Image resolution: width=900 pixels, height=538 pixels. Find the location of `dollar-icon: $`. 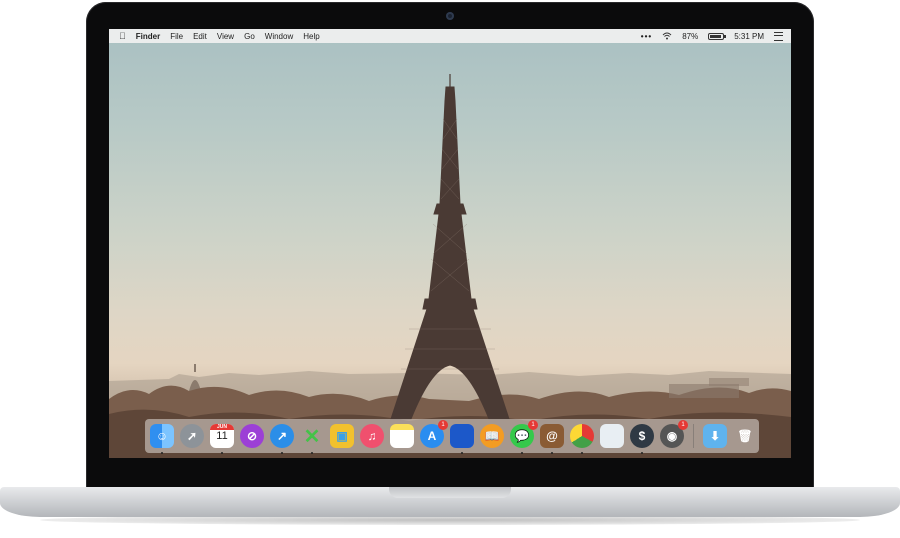

dollar-icon: $ is located at coordinates (642, 436).